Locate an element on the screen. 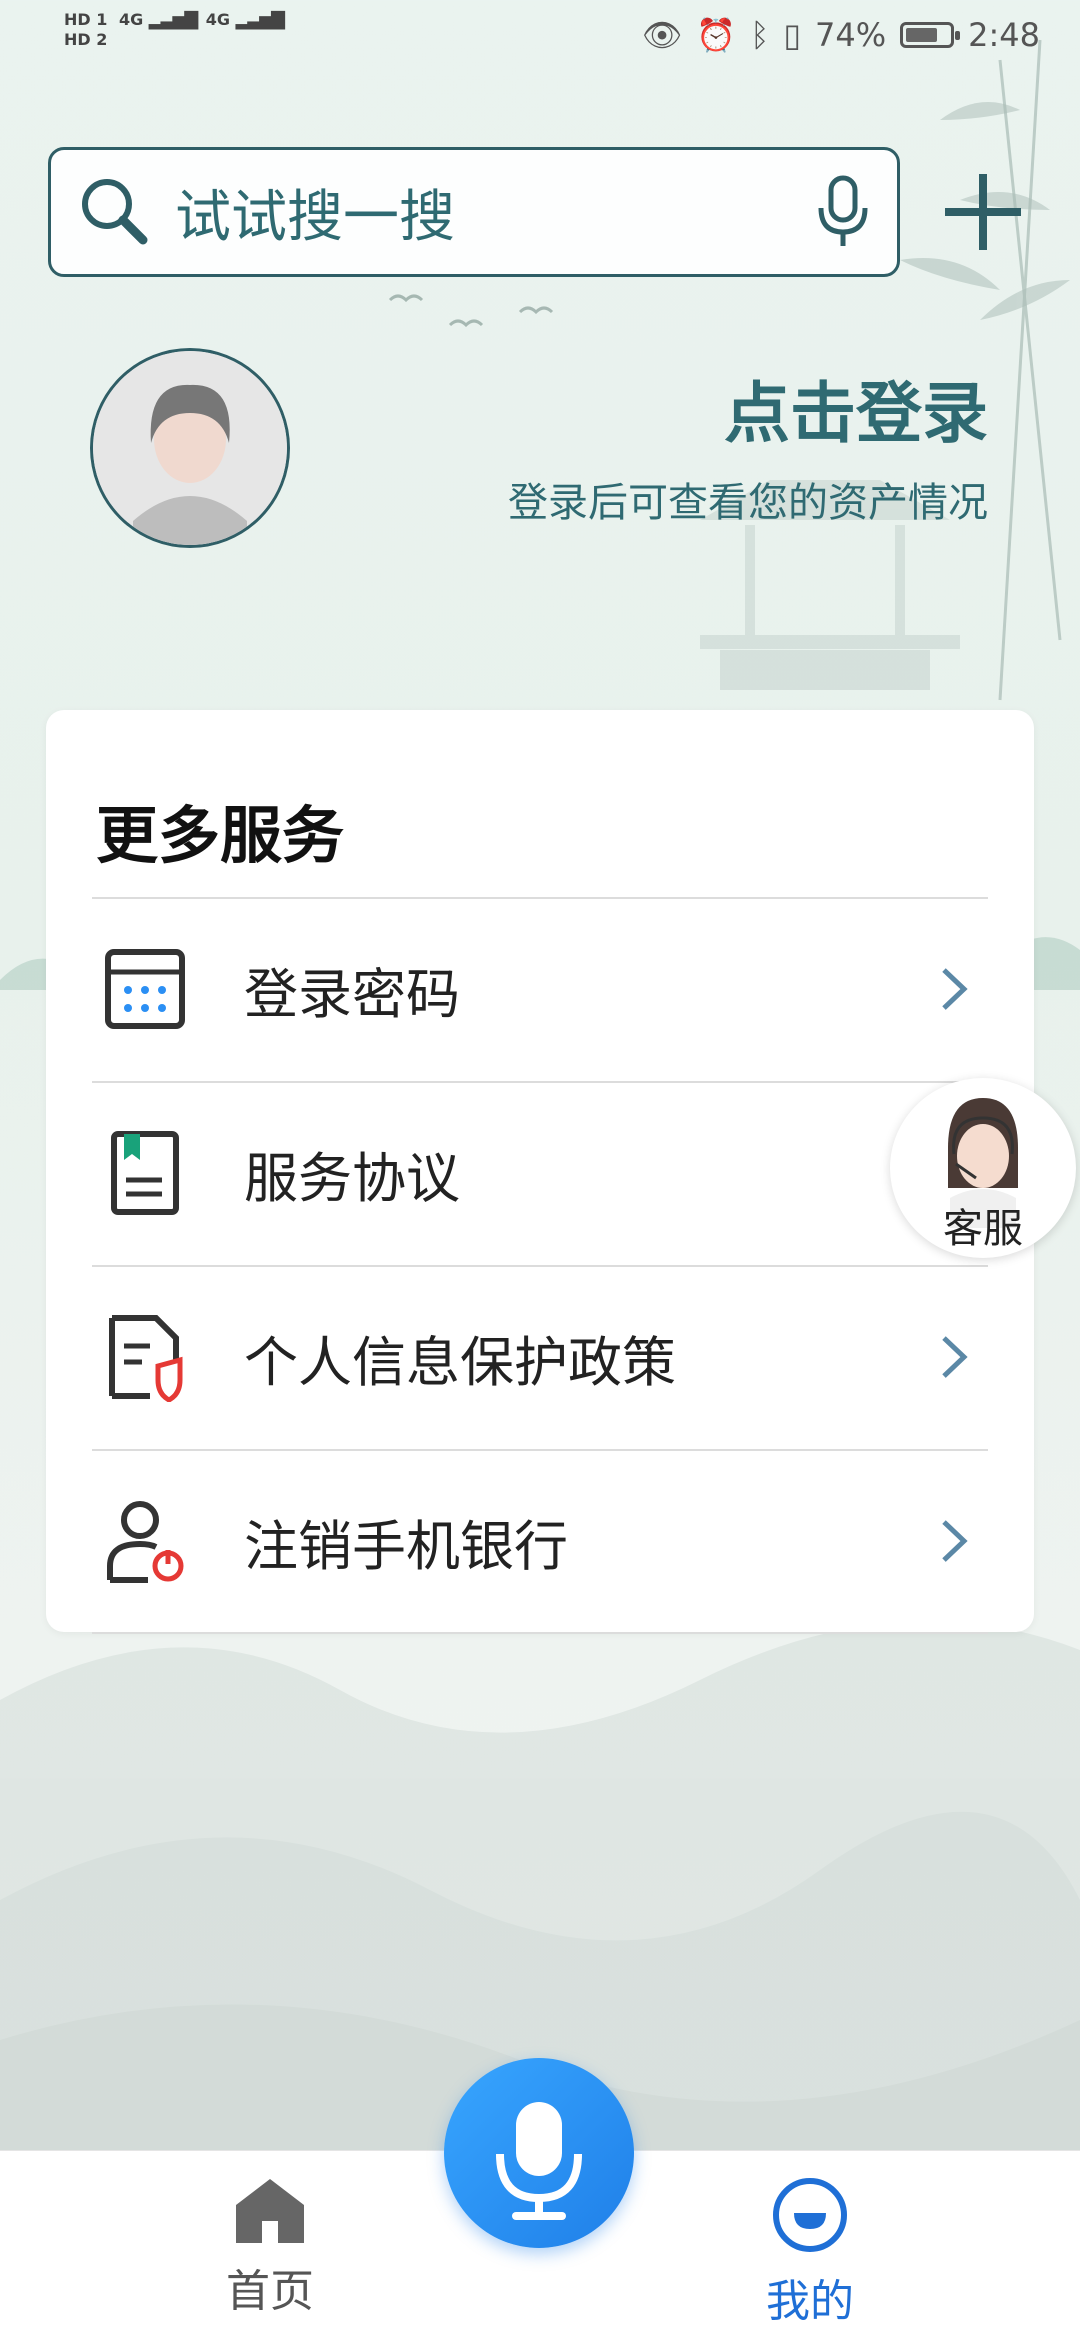 The width and height of the screenshot is (1080, 2341). list-item-privacy-policy: 个人信息保护政策 is located at coordinates (540, 1357).